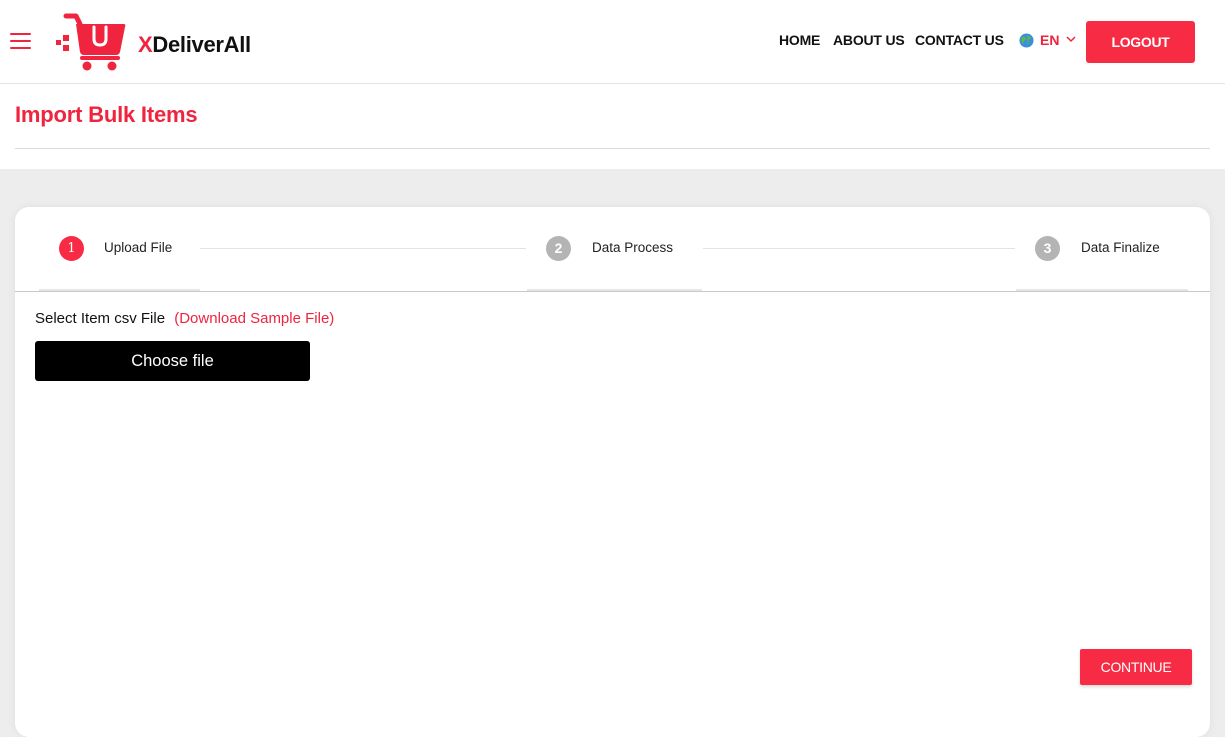 This screenshot has width=1225, height=737. I want to click on globe-icon, so click(1026, 40).